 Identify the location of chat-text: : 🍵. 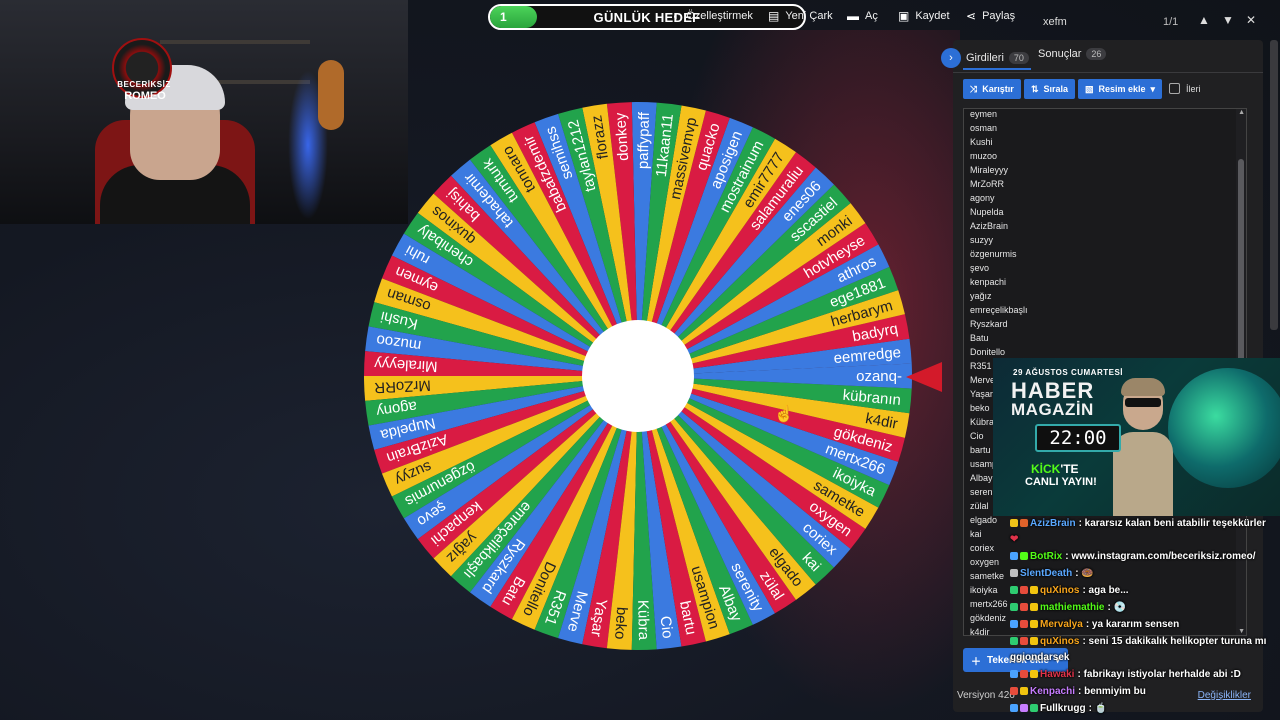
(1098, 708).